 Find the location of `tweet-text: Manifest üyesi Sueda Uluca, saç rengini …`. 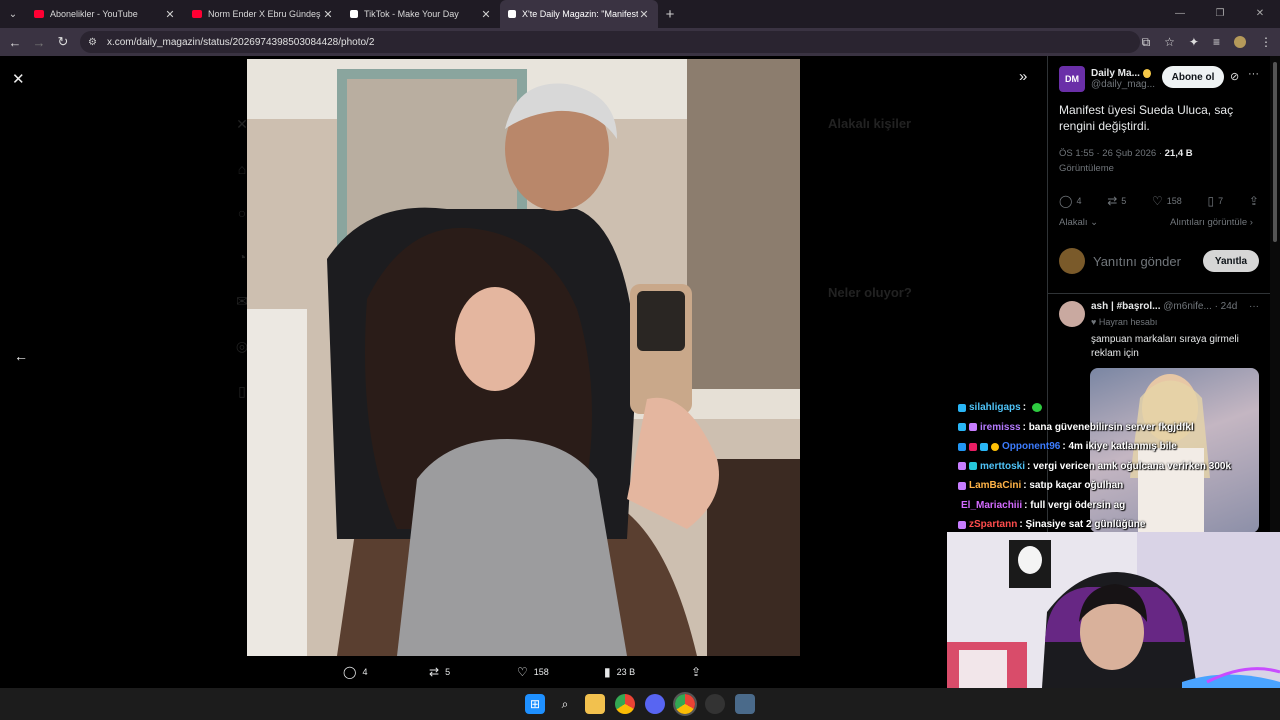

tweet-text: Manifest üyesi Sueda Uluca, saç rengini … is located at coordinates (1146, 118).